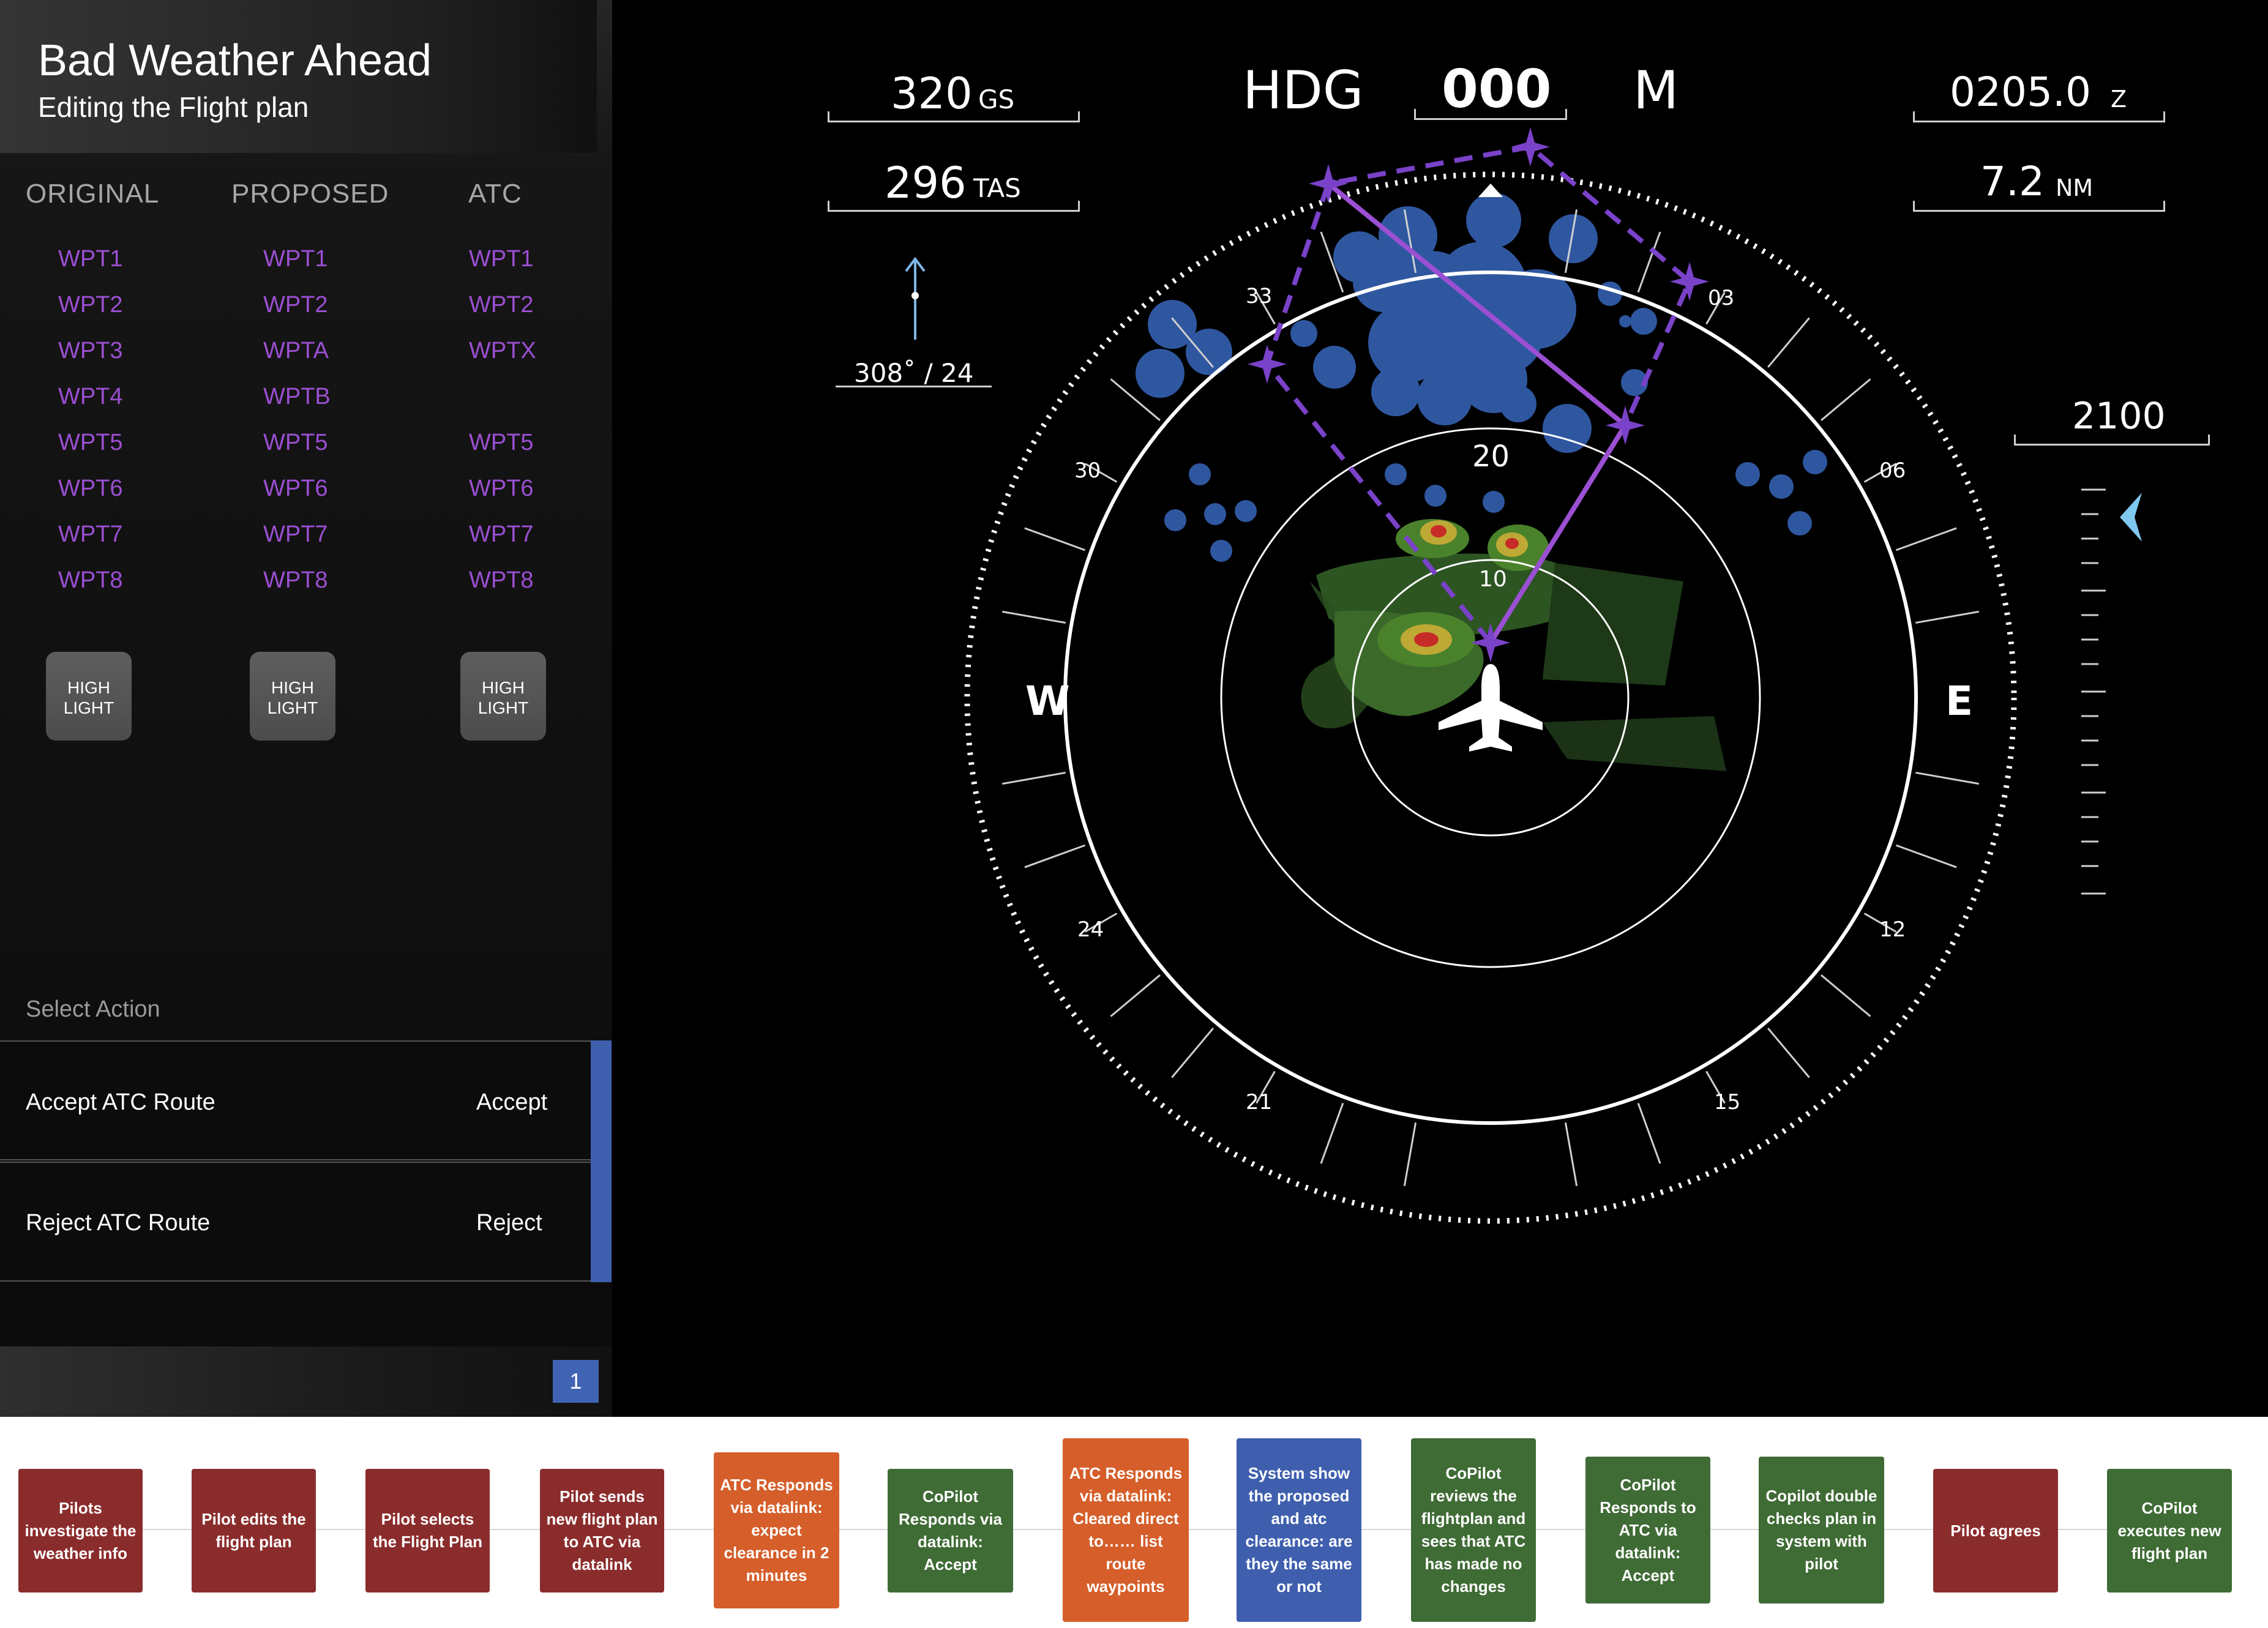 This screenshot has height=1628, width=2268. Describe the element at coordinates (501, 443) in the screenshot. I see `waypoint-atc: WPT5` at that location.